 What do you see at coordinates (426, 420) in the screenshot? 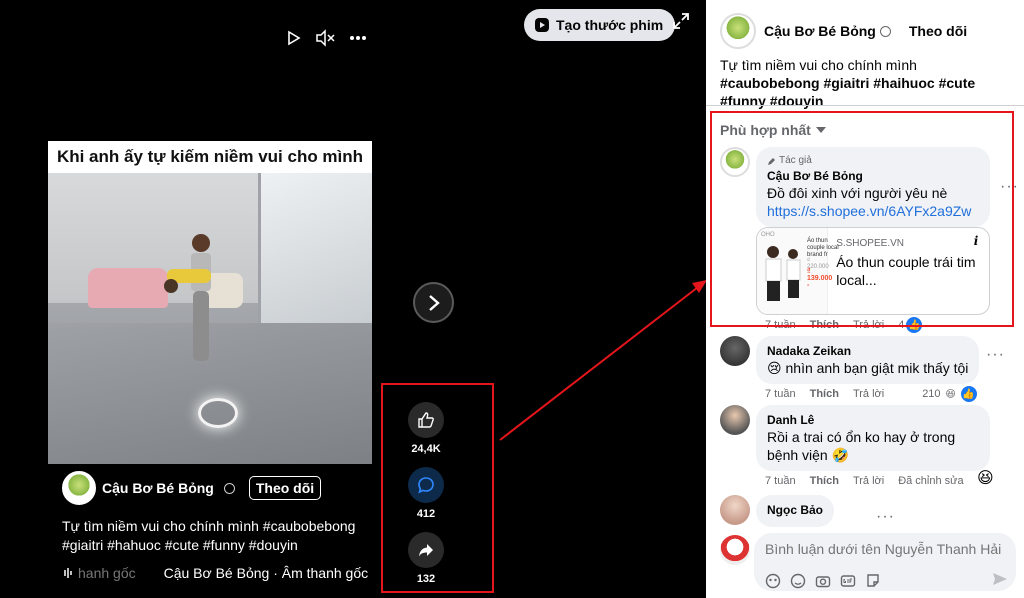
I see `like-button` at bounding box center [426, 420].